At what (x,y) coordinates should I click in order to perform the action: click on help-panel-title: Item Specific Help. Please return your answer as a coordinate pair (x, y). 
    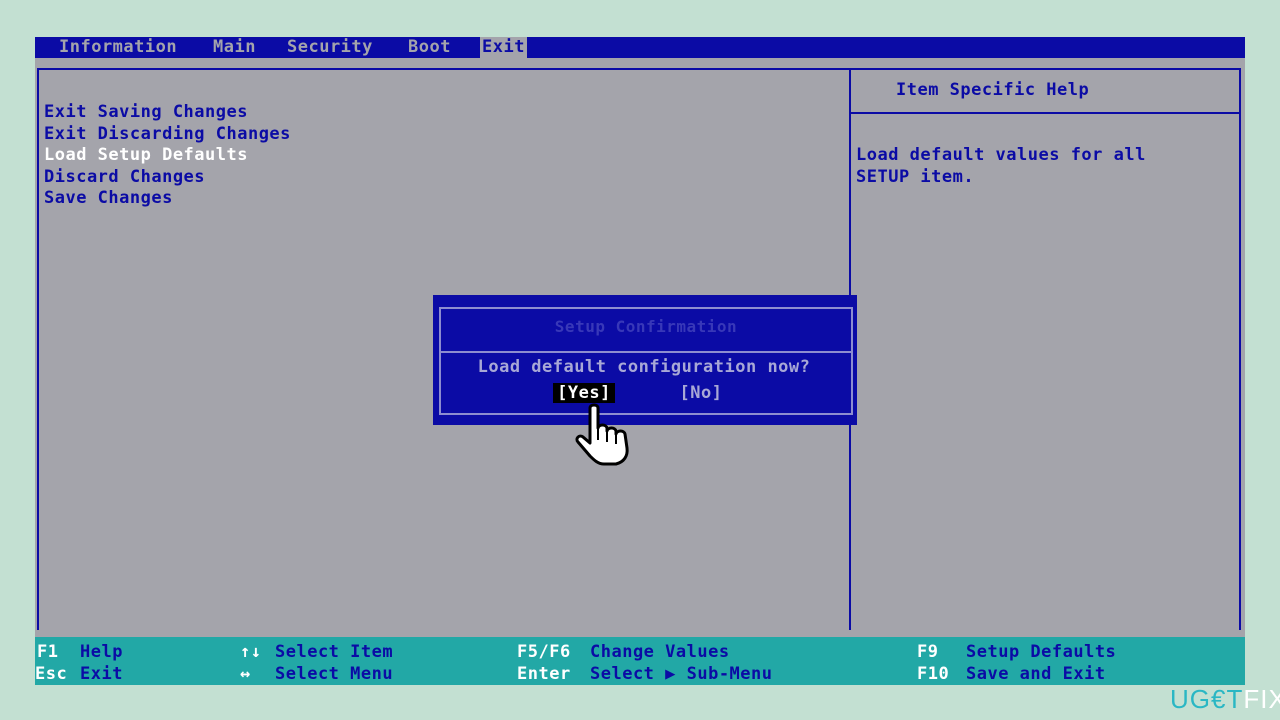
    Looking at the image, I should click on (1050, 91).